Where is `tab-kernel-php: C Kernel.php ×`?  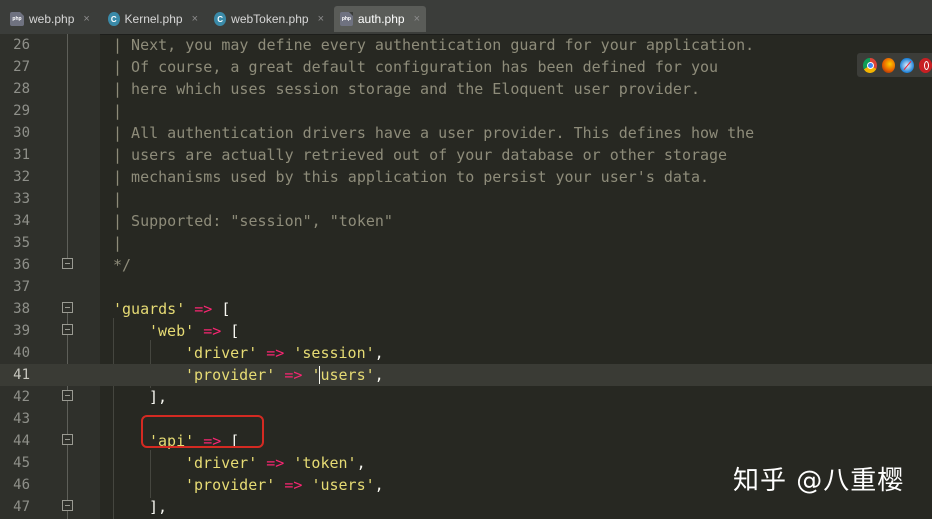
tab-kernel-php: C Kernel.php × is located at coordinates (153, 19).